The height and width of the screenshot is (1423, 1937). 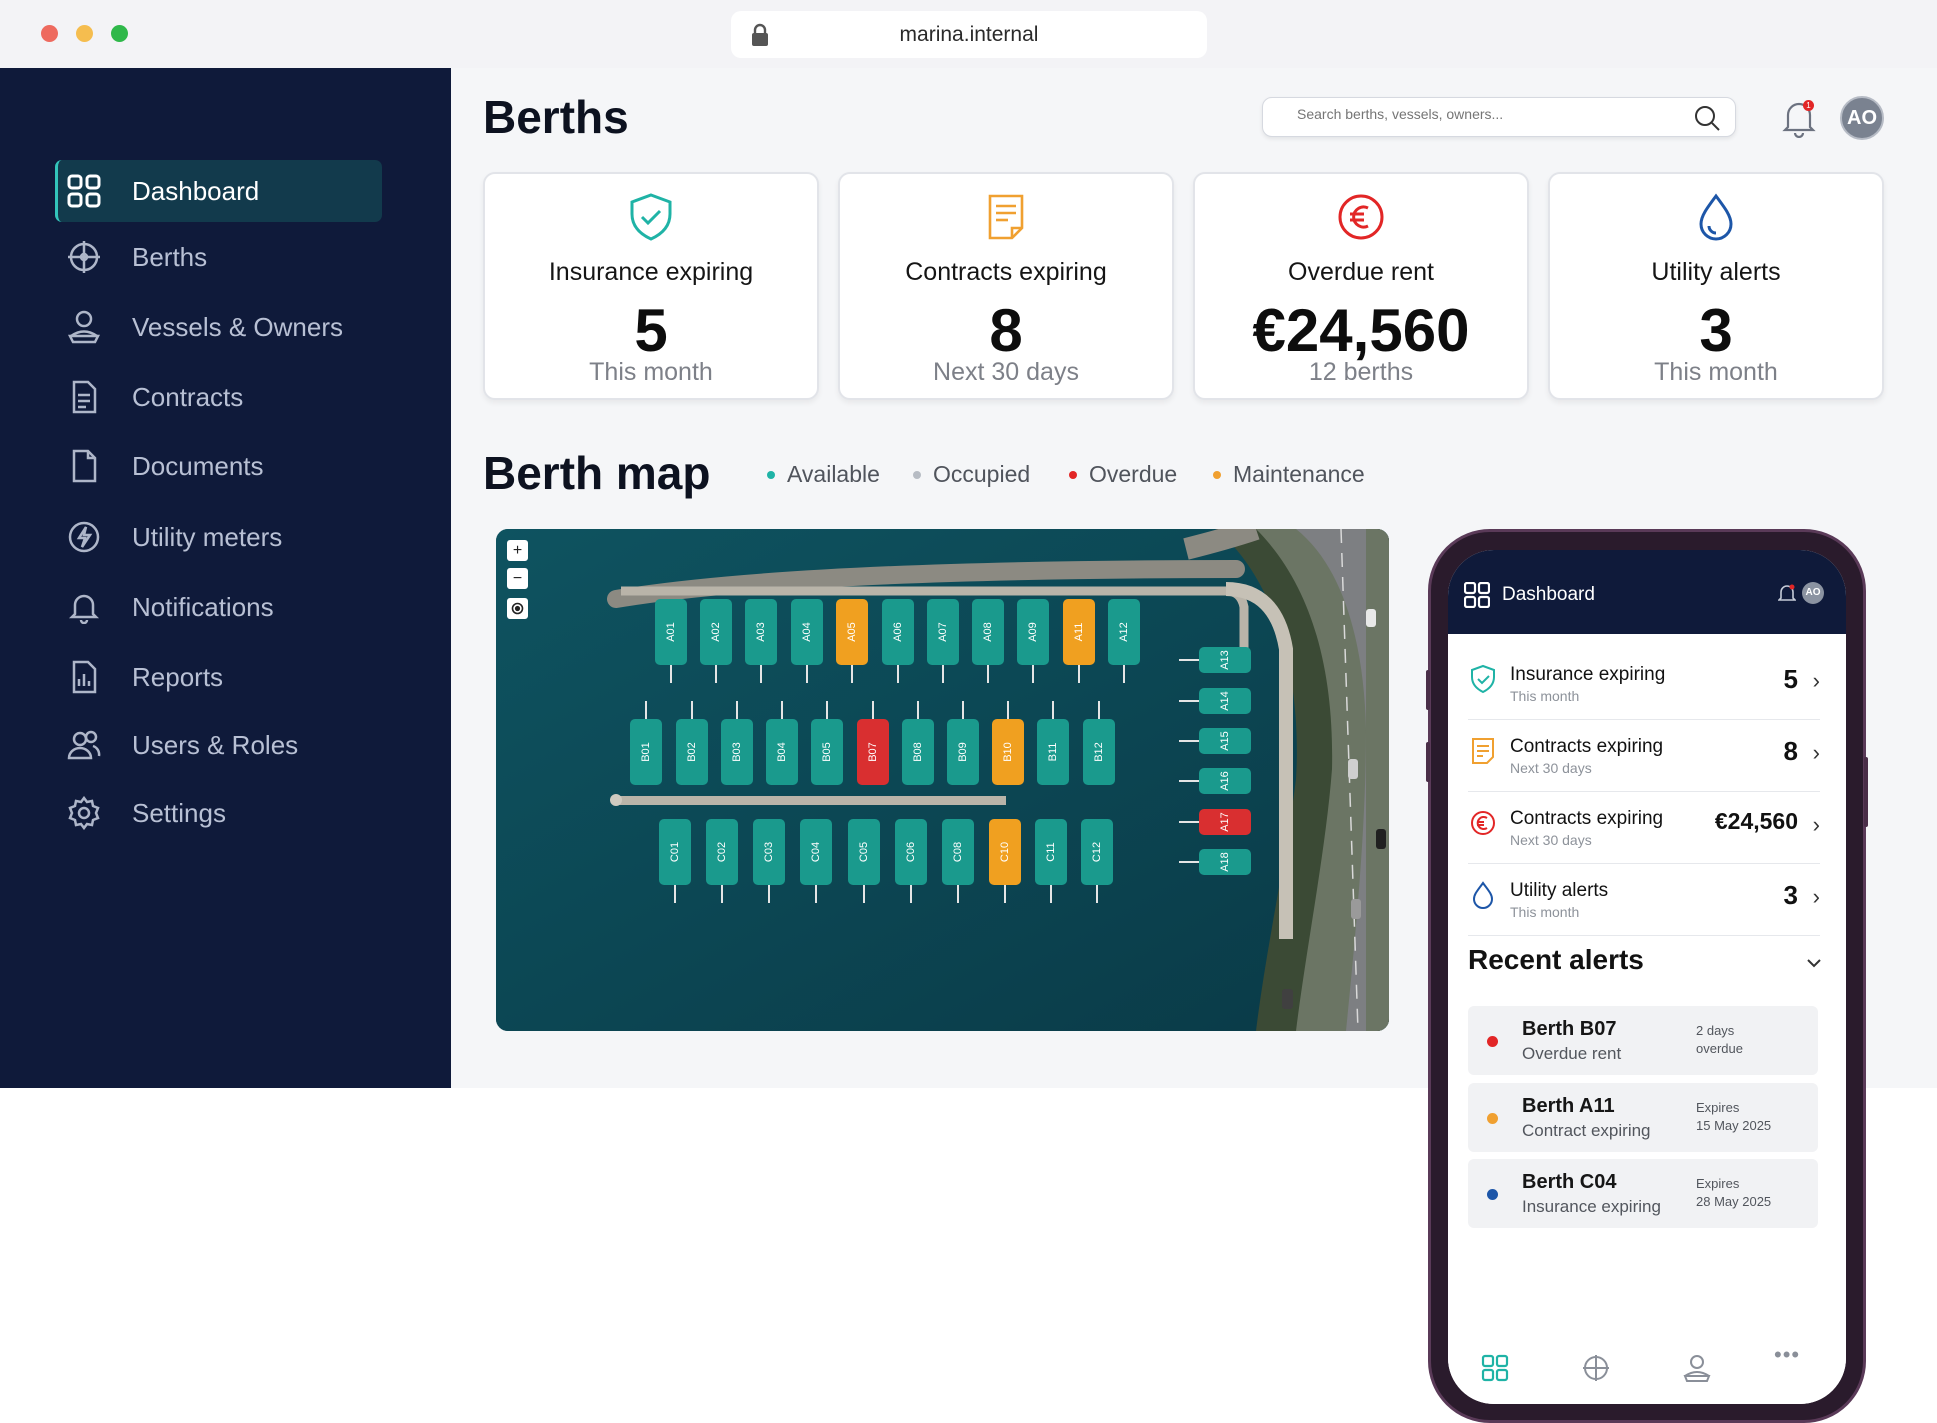 I want to click on legend-occupied: Occupied, so click(x=971, y=474).